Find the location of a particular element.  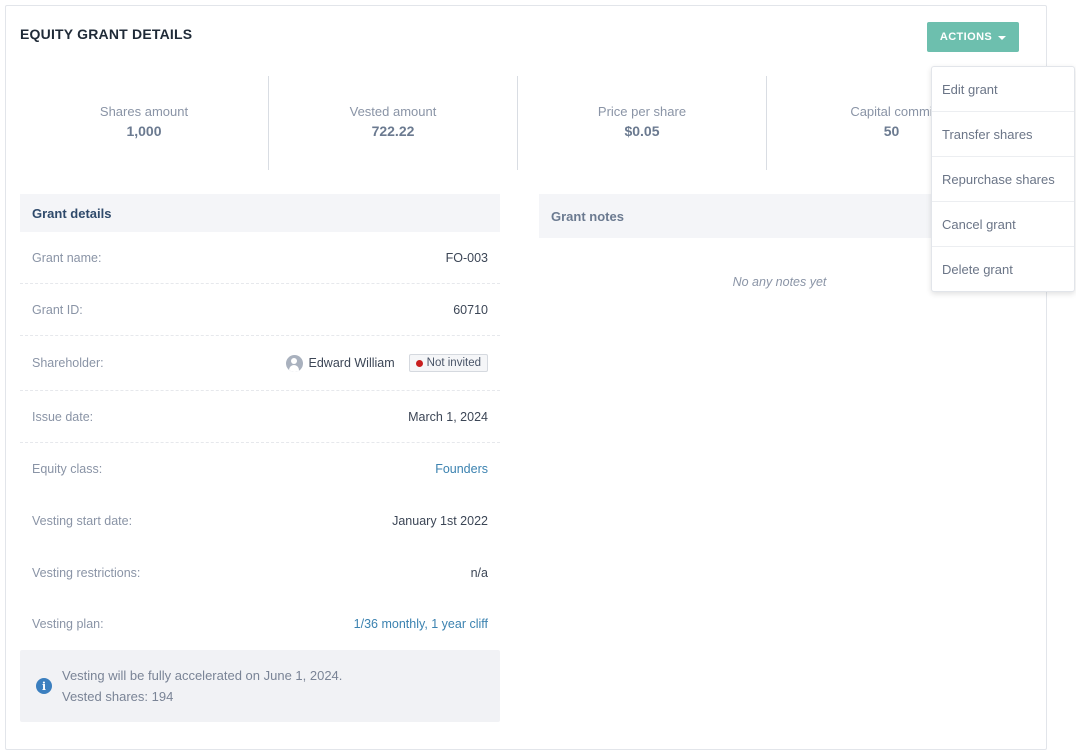

info-icon: i is located at coordinates (44, 686).